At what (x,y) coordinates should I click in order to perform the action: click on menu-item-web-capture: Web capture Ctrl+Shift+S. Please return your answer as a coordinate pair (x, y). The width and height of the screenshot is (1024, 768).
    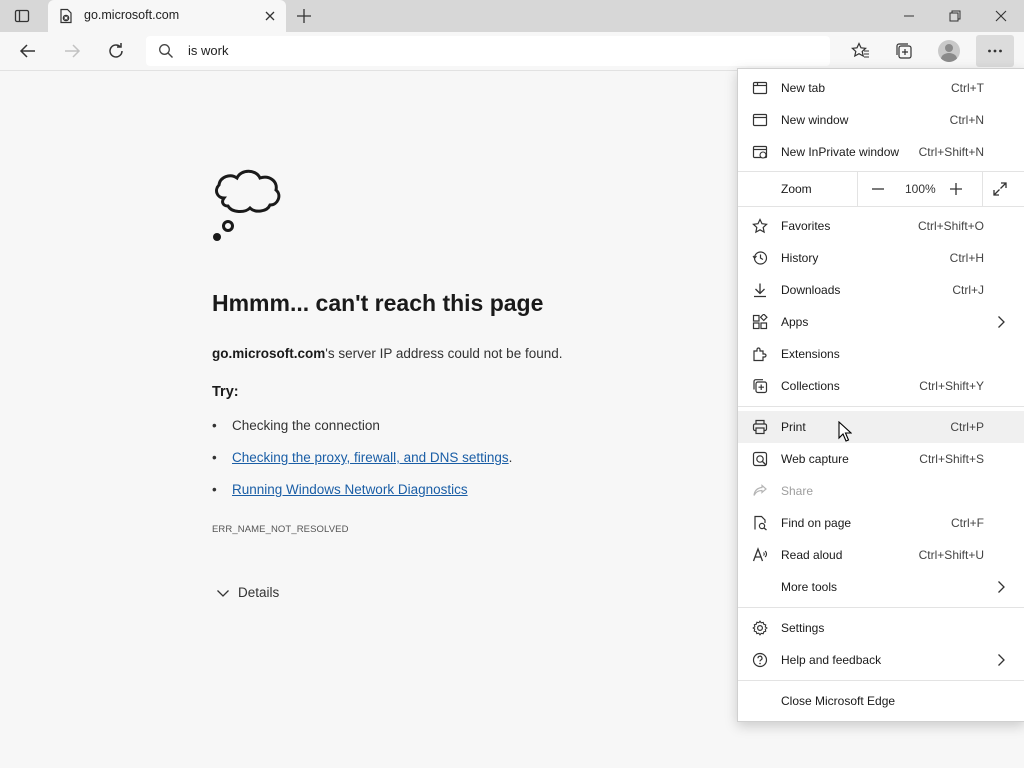
    Looking at the image, I should click on (881, 459).